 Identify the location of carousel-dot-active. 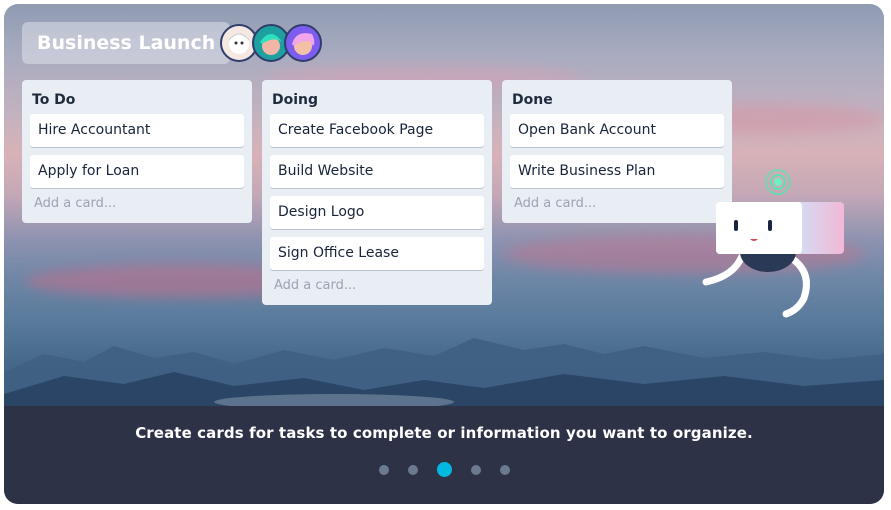
(444, 469).